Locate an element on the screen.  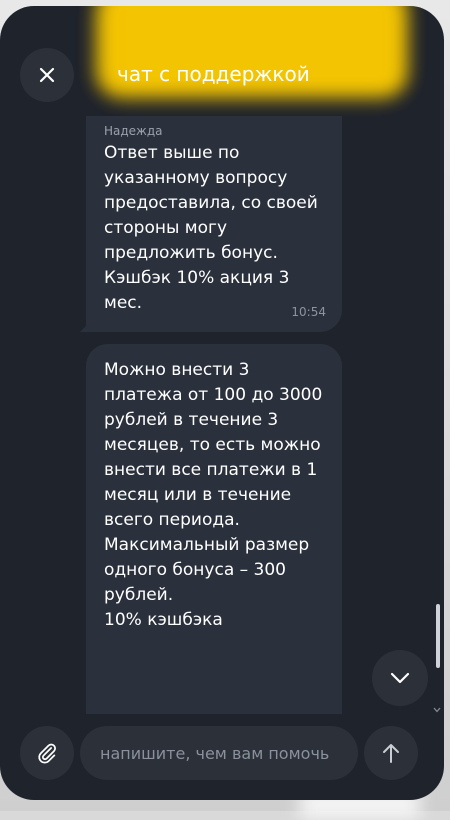
attach-button is located at coordinates (47, 753).